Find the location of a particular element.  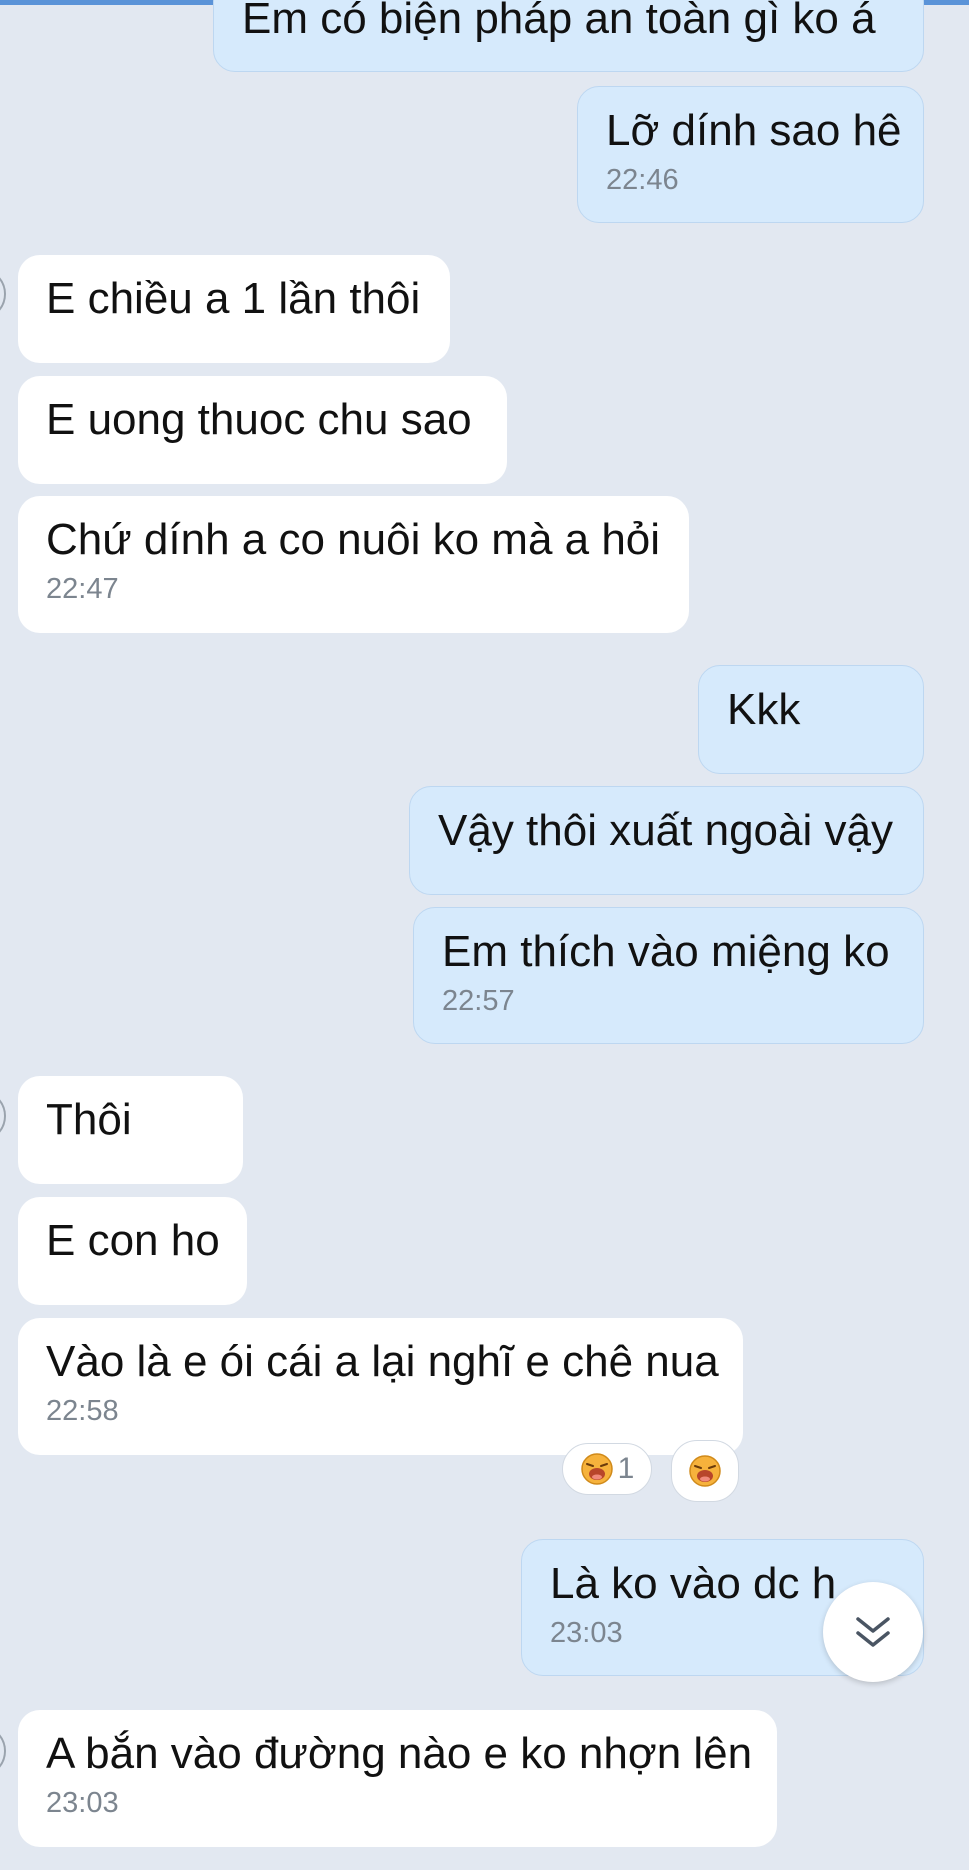

message-bubble-theirs: E uong thuoc chu sao is located at coordinates (262, 430).